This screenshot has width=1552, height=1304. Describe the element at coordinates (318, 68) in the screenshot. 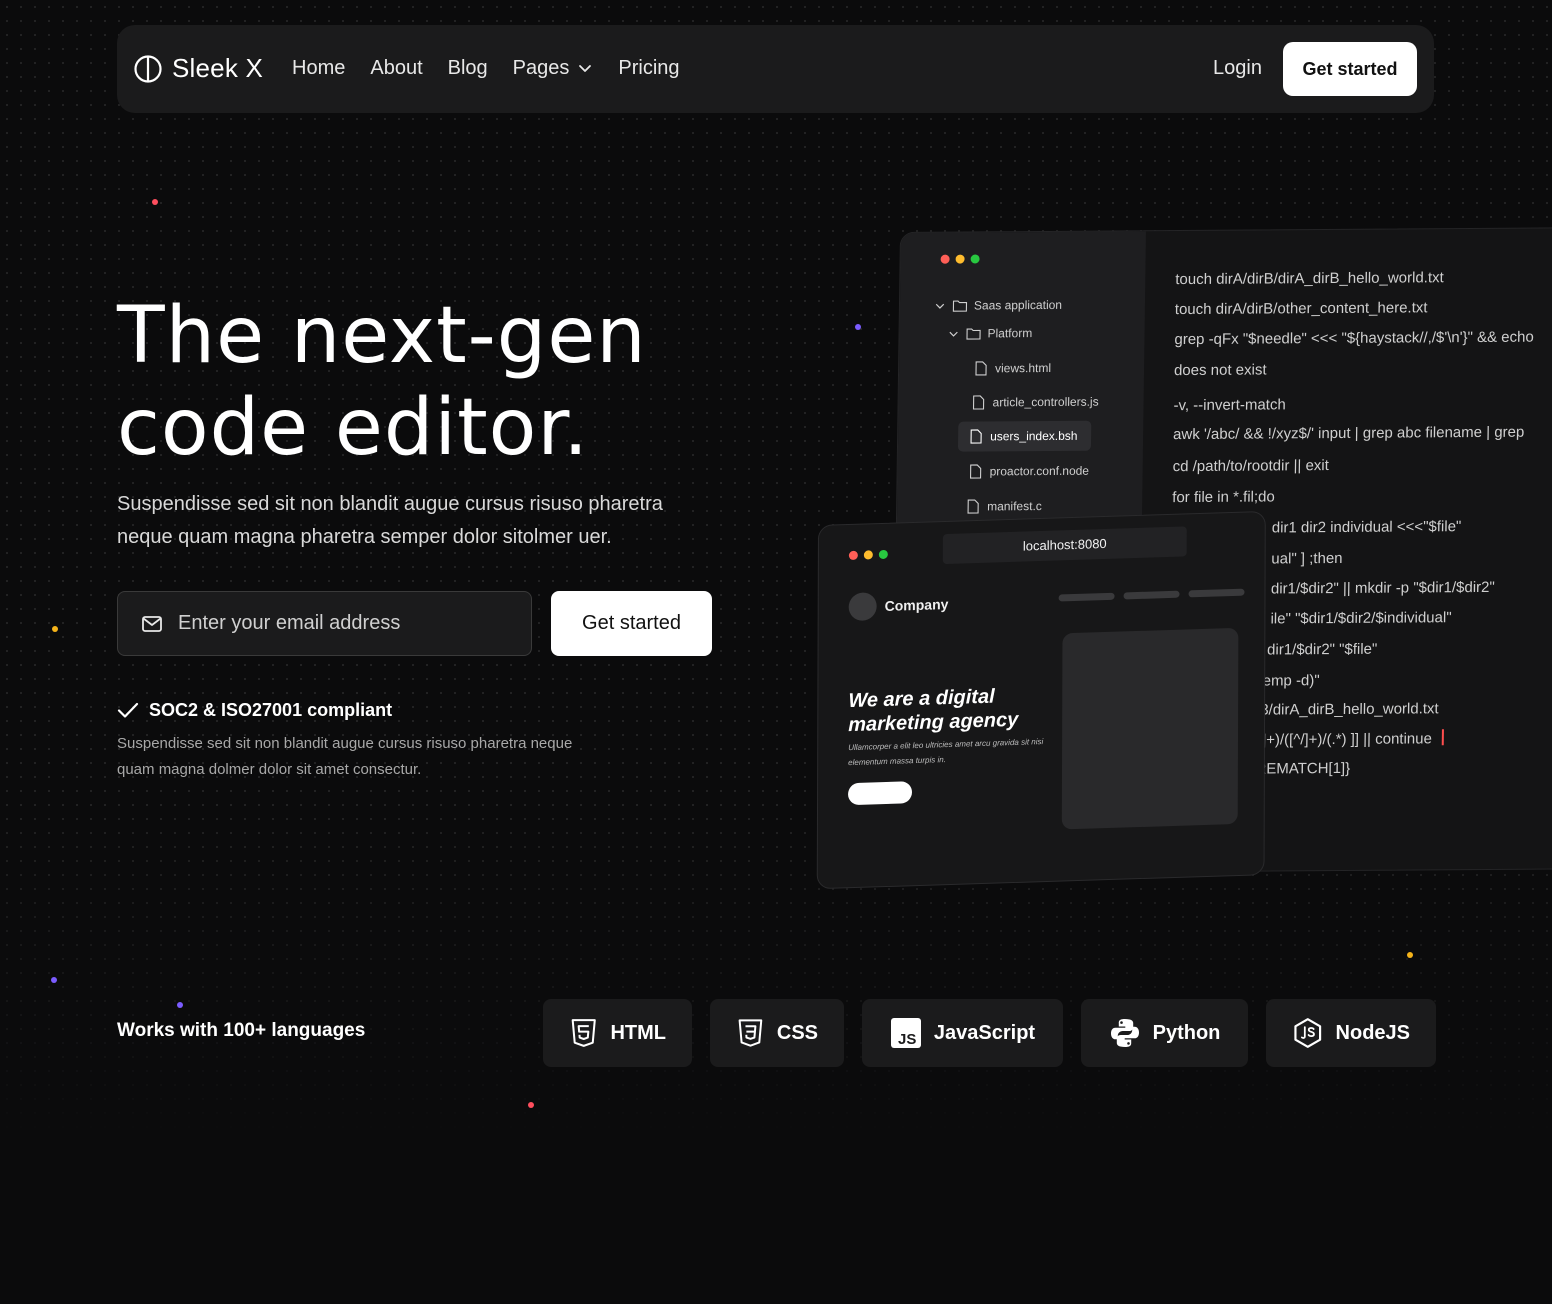

I see `nav-link-home: Home` at that location.